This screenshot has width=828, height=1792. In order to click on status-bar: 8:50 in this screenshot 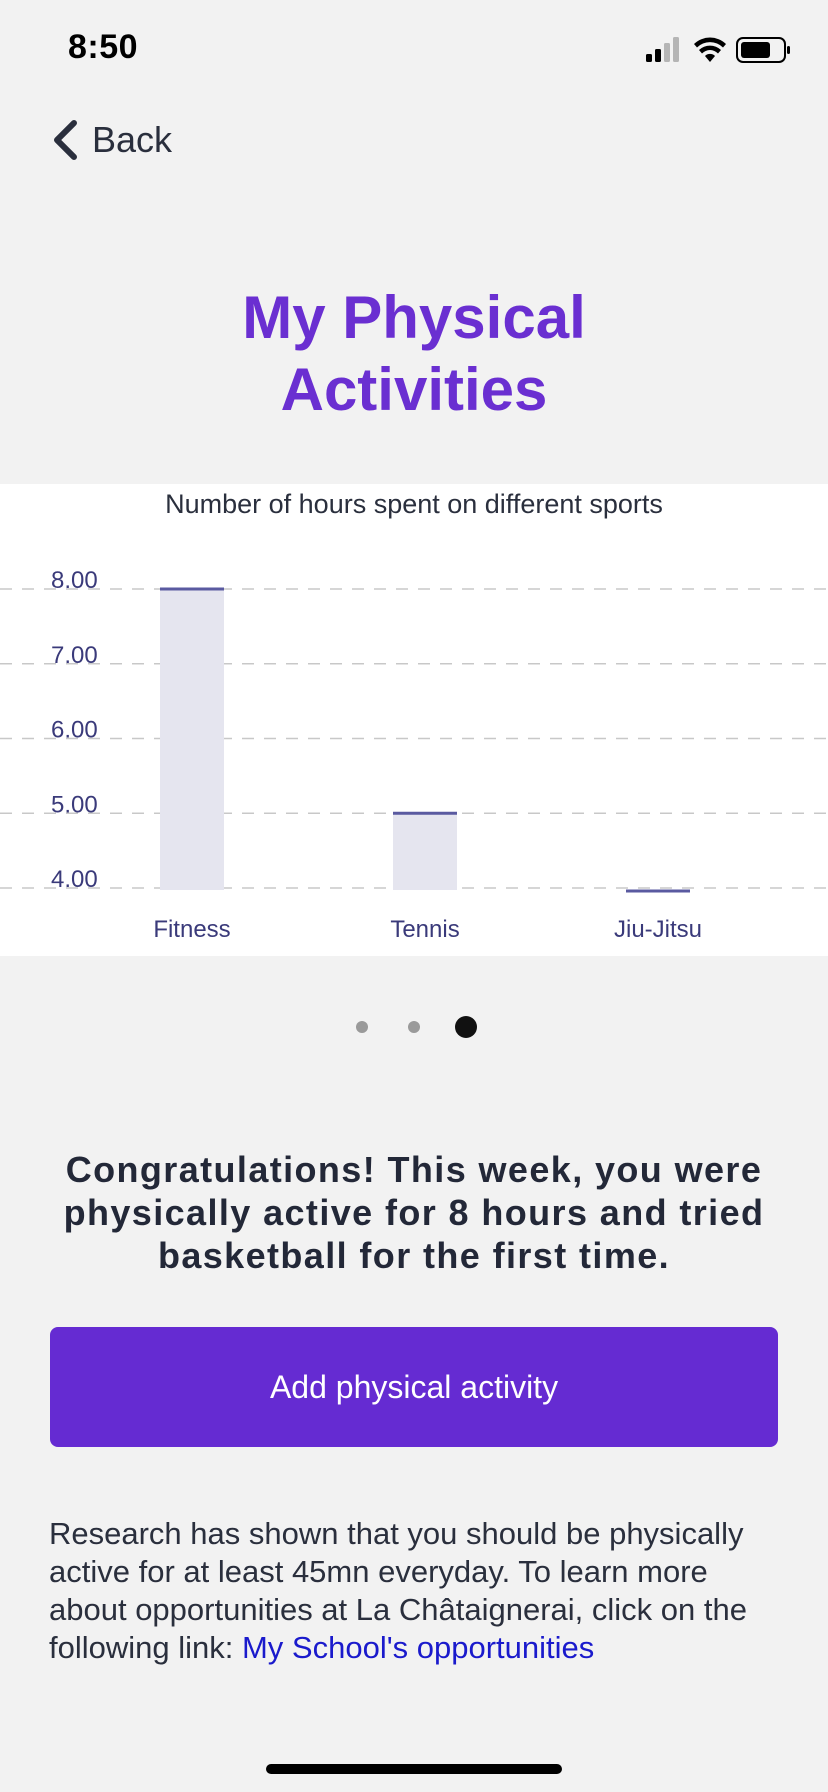, I will do `click(414, 50)`.